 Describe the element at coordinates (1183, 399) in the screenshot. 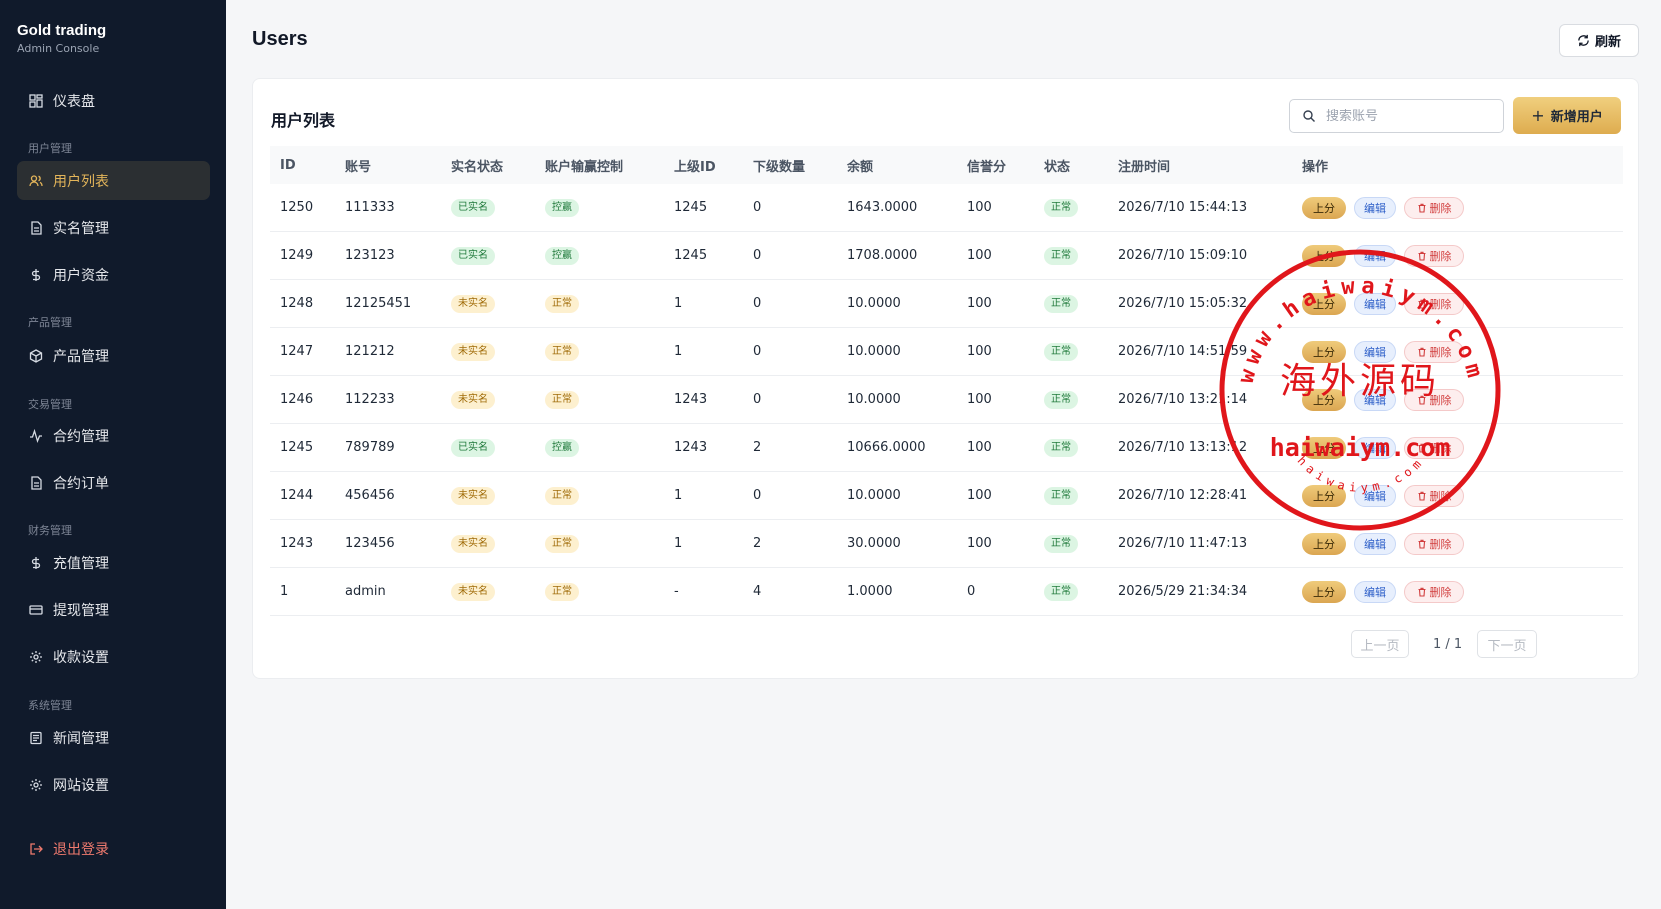

I see `cell-register-time: 2026/7/10 13:21:14` at that location.